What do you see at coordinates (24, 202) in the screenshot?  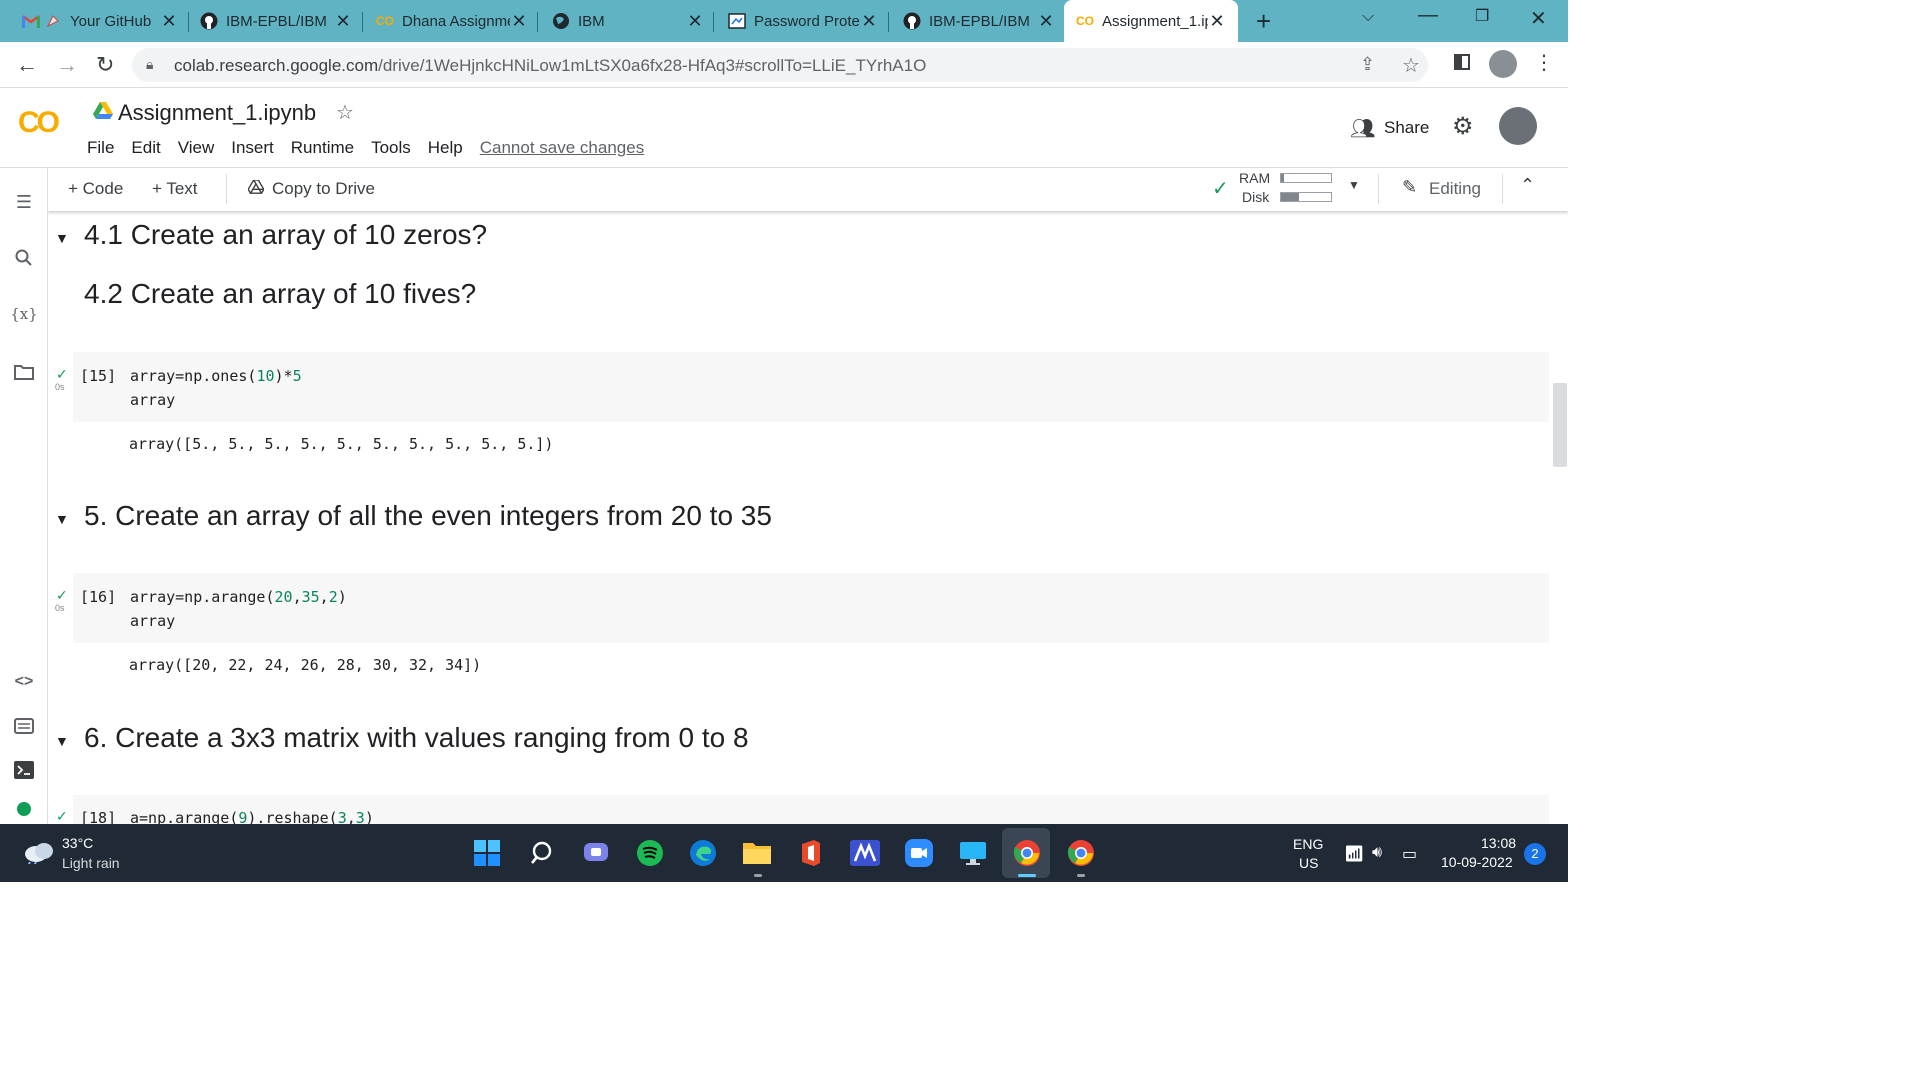 I see `toc-icon: ☰` at bounding box center [24, 202].